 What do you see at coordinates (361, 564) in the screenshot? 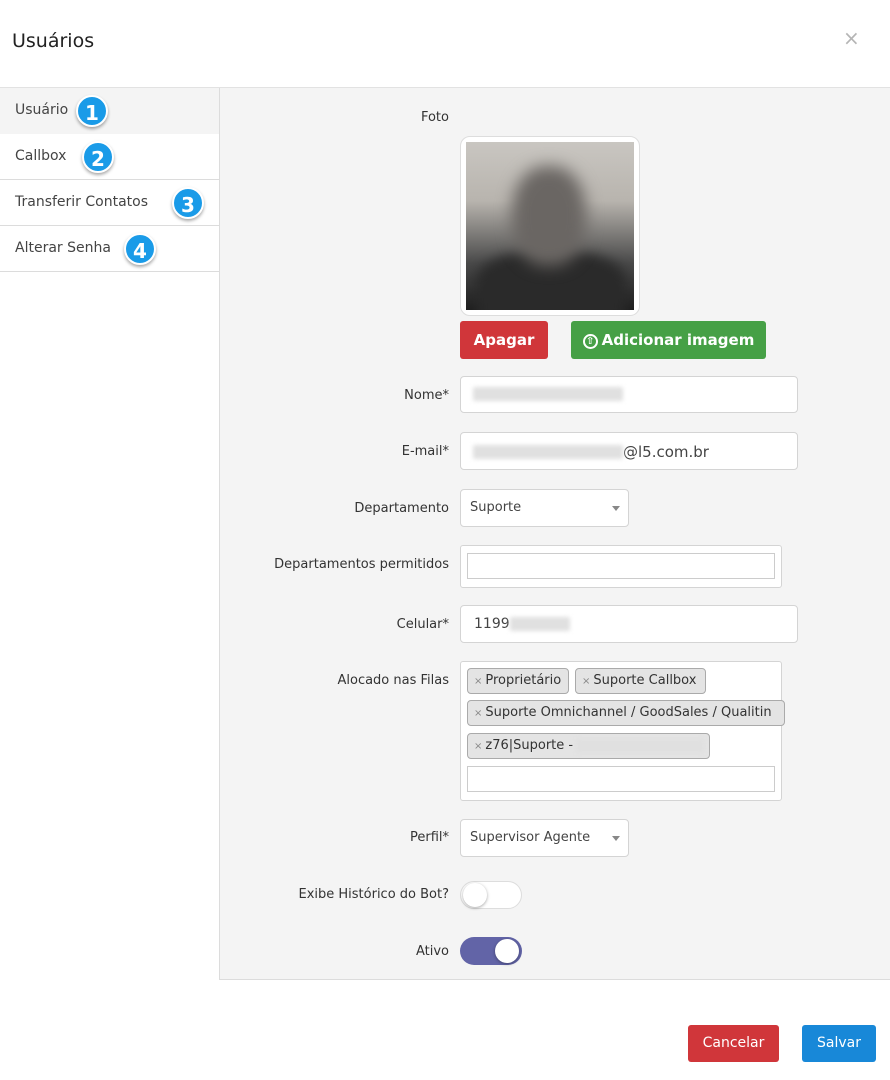
I see `allowed-departments-label: Departamentos permitidos` at bounding box center [361, 564].